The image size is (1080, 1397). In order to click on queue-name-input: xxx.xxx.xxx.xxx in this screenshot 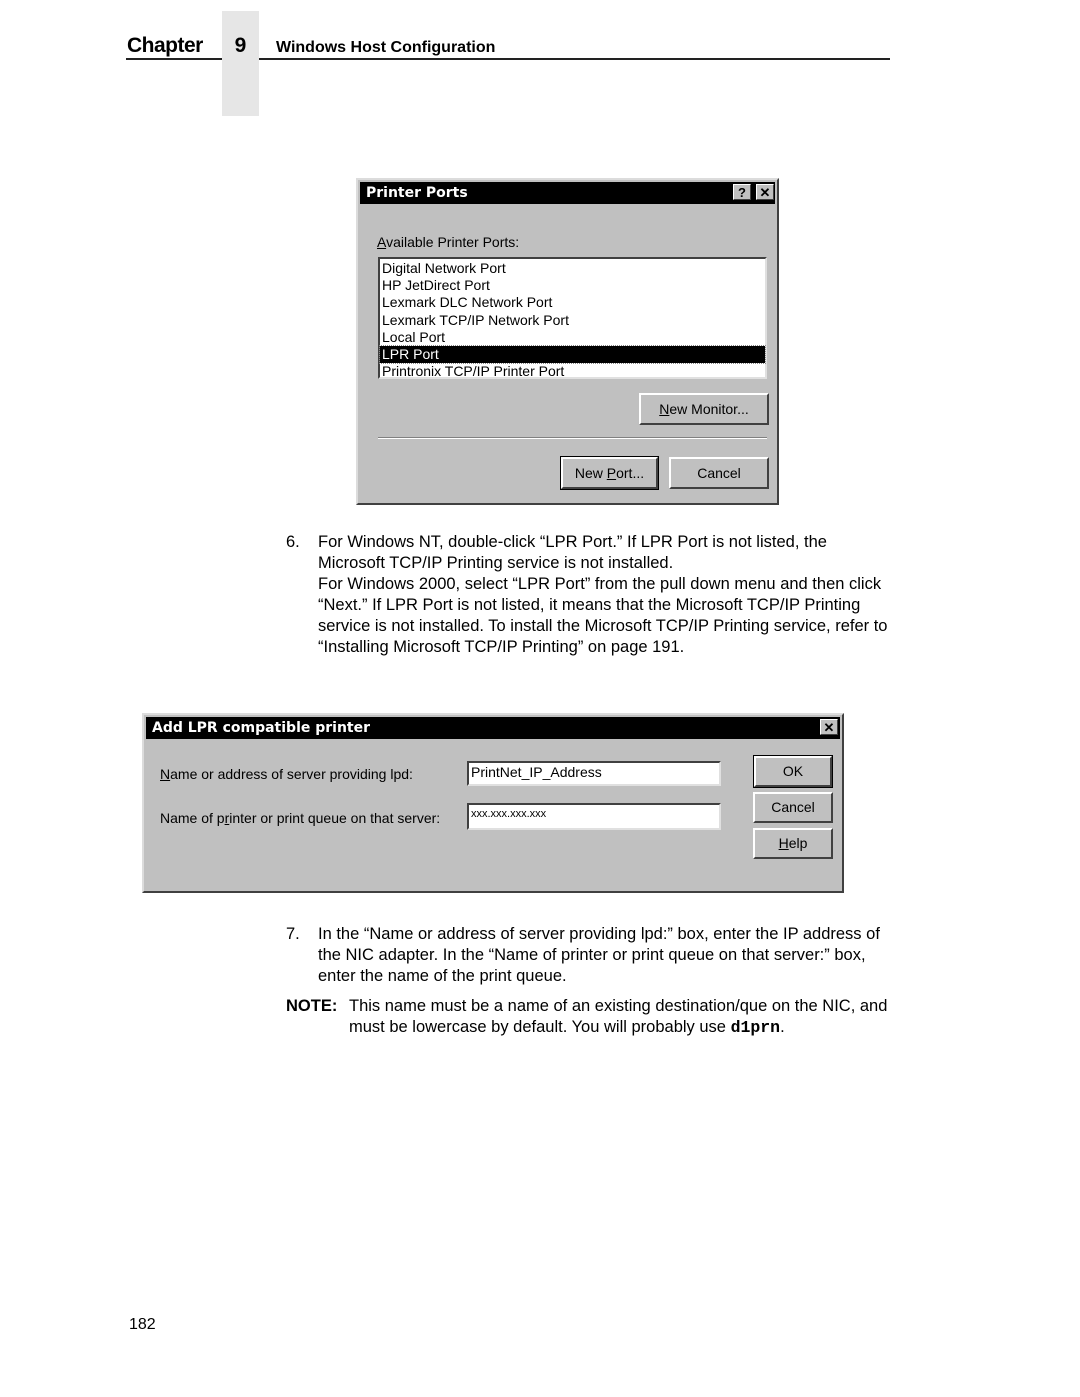, I will do `click(594, 816)`.